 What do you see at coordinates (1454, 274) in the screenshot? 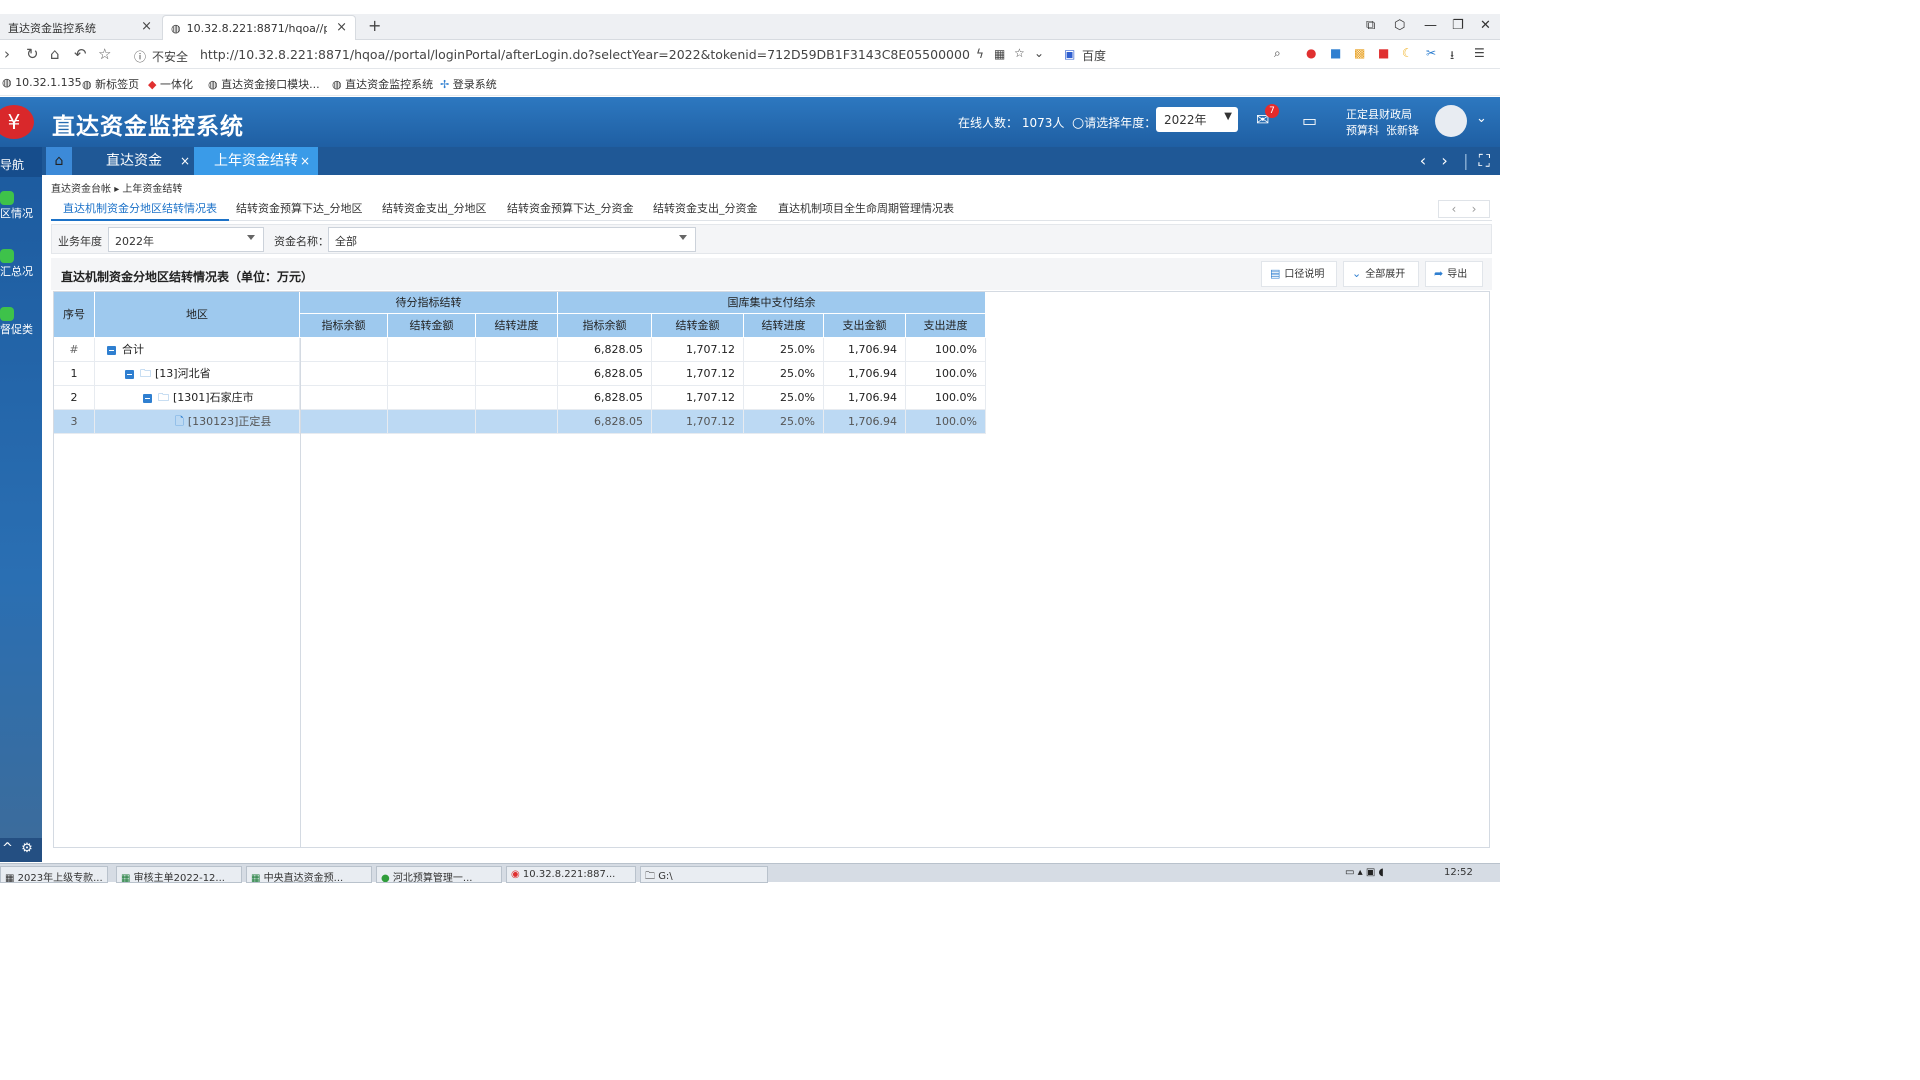
I see `export-button: ➦ 导出` at bounding box center [1454, 274].